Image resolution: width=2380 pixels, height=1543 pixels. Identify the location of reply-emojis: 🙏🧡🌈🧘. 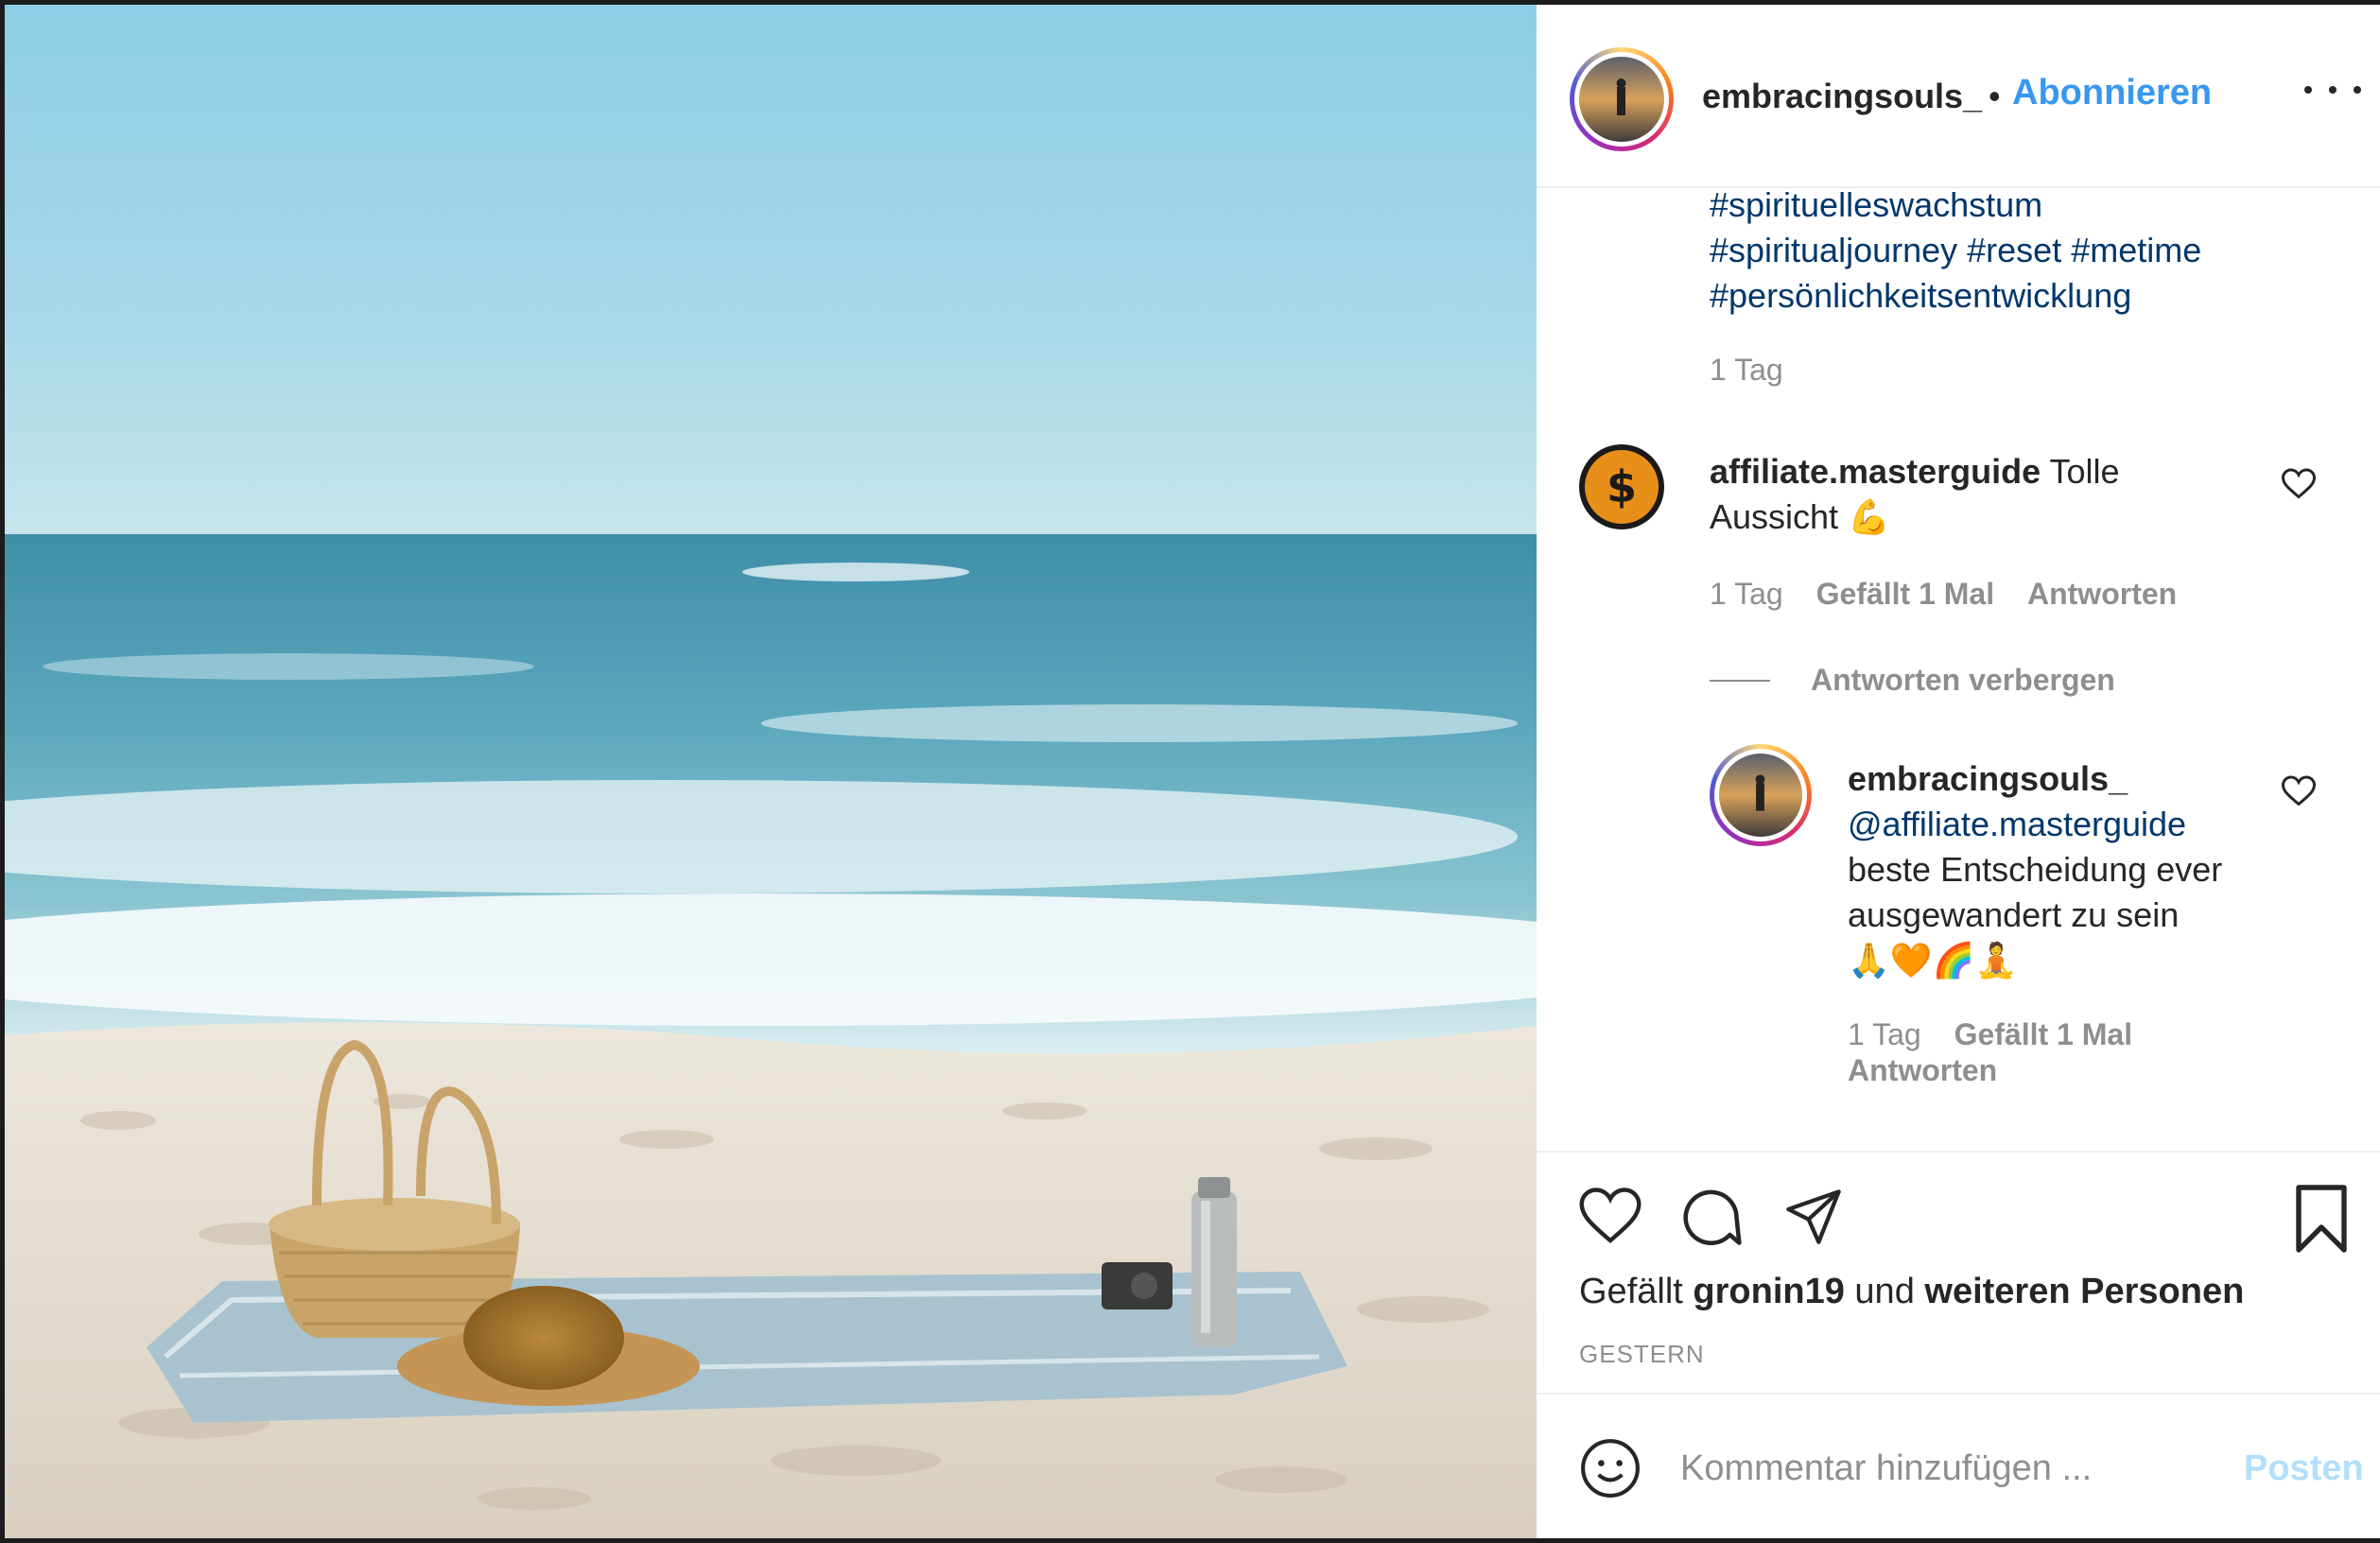
(1933, 960).